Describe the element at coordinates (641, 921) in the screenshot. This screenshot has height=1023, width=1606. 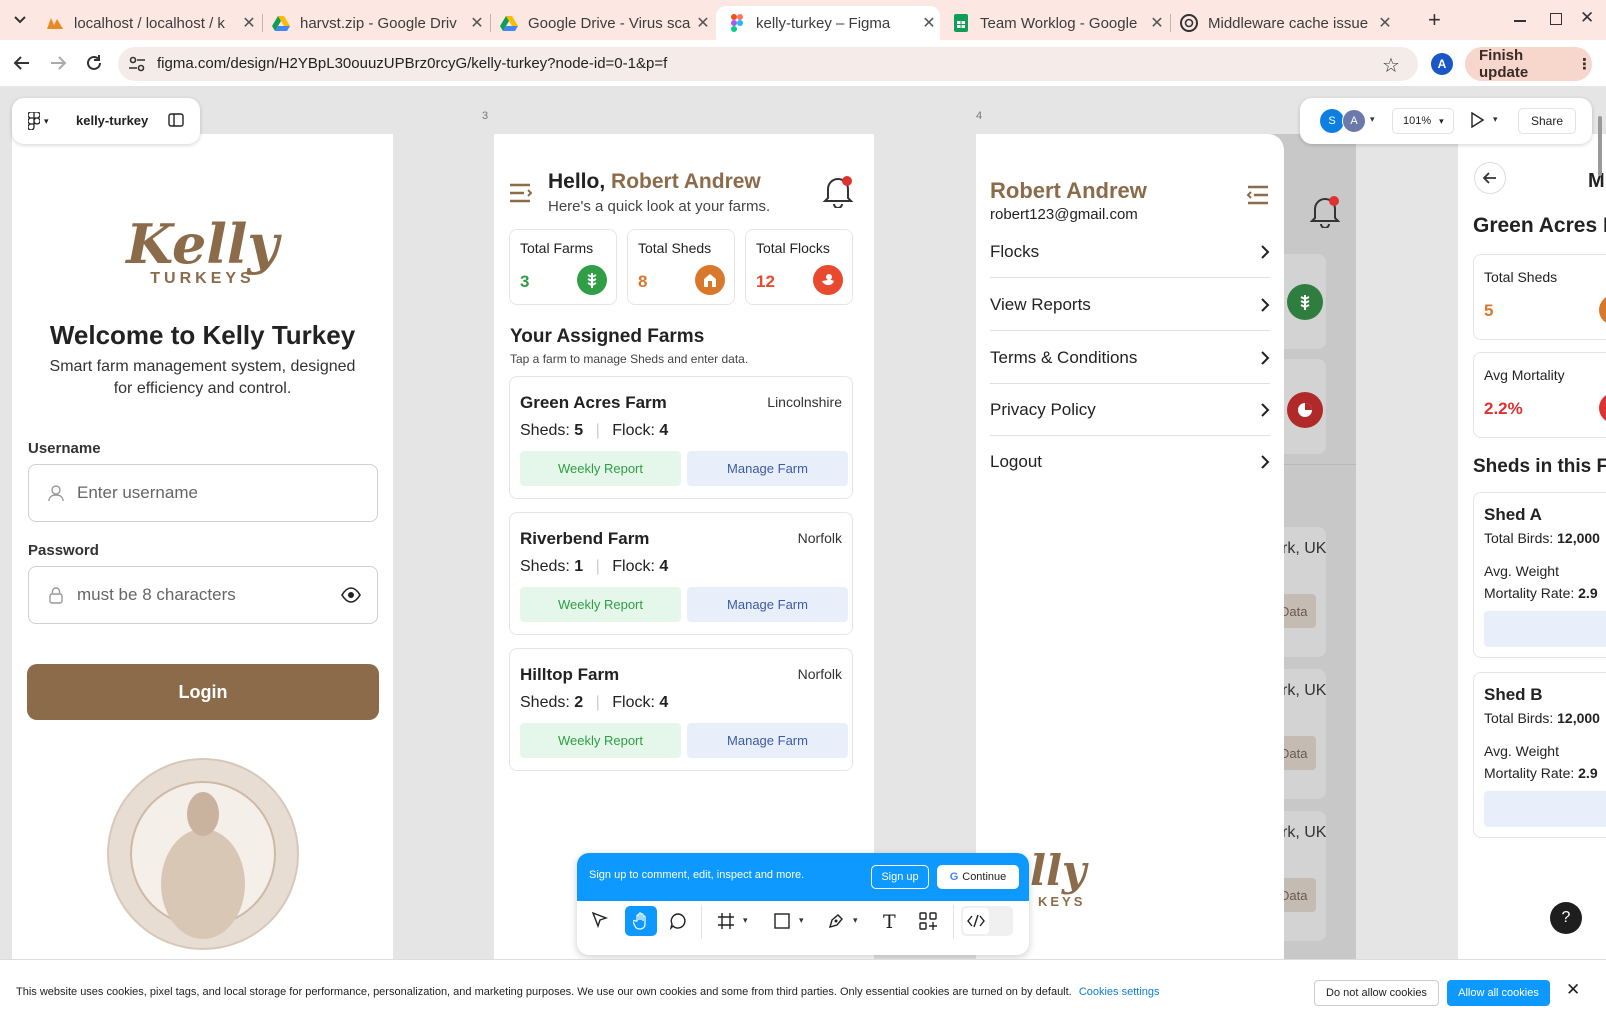
I see `hand-tool-icon` at that location.